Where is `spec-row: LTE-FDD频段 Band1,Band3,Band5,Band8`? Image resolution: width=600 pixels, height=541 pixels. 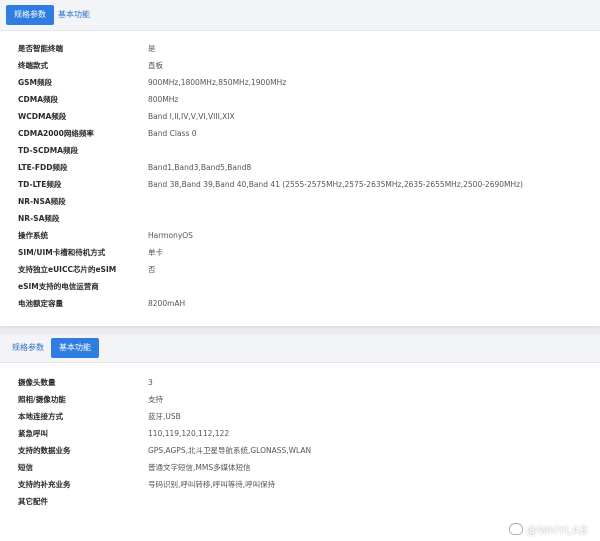 spec-row: LTE-FDD频段 Band1,Band3,Band5,Band8 is located at coordinates (300, 167).